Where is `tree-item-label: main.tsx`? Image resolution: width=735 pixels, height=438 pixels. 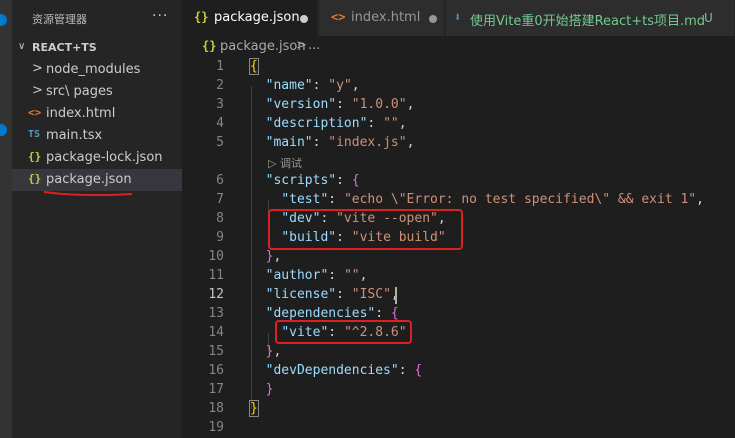
tree-item-label: main.tsx is located at coordinates (74, 135).